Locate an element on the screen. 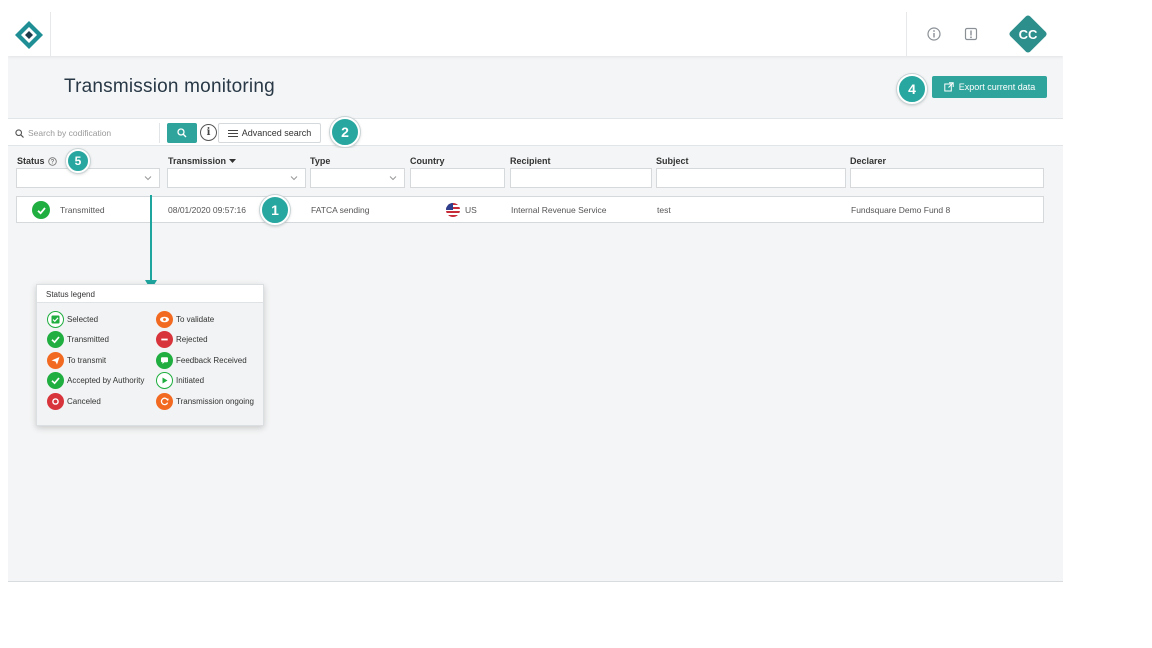 Image resolution: width=1152 pixels, height=648 pixels. search-button is located at coordinates (182, 133).